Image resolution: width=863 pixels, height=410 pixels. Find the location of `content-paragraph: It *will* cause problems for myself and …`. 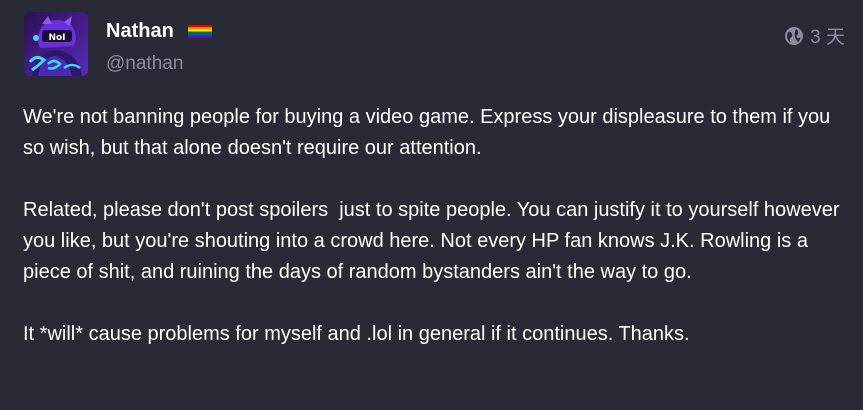

content-paragraph: It *will* cause problems for myself and … is located at coordinates (356, 334).